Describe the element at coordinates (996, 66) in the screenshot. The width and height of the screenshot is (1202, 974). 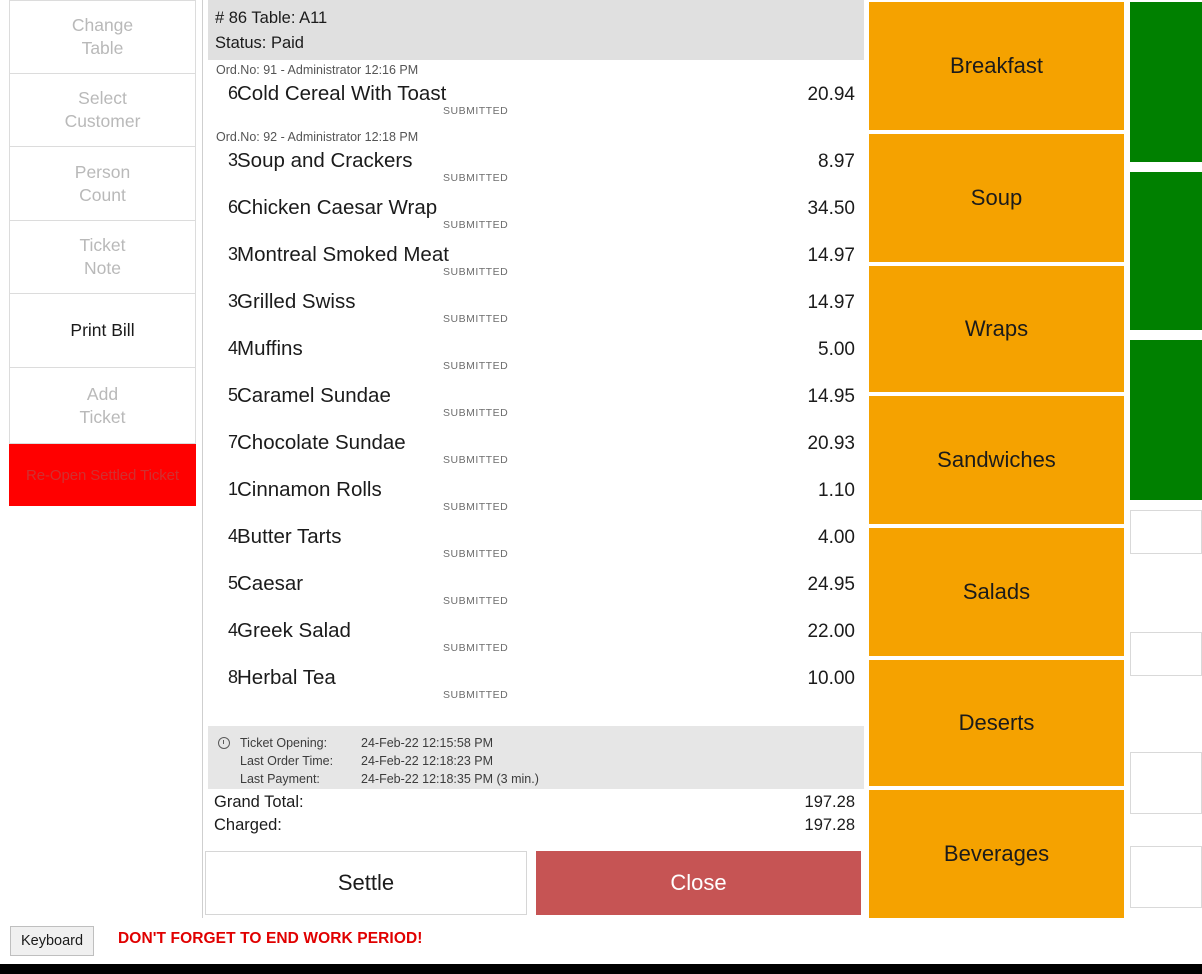
I see `category-button-breakfast: Breakfast` at that location.